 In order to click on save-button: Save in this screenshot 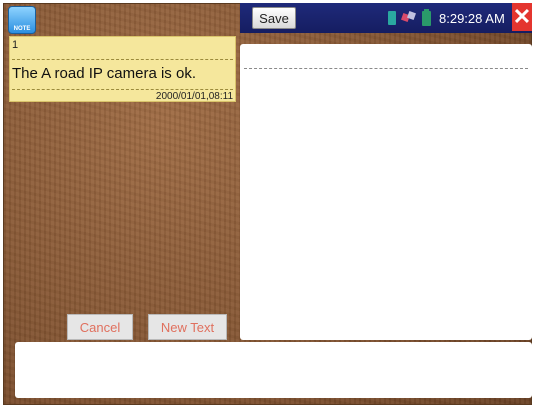, I will do `click(274, 18)`.